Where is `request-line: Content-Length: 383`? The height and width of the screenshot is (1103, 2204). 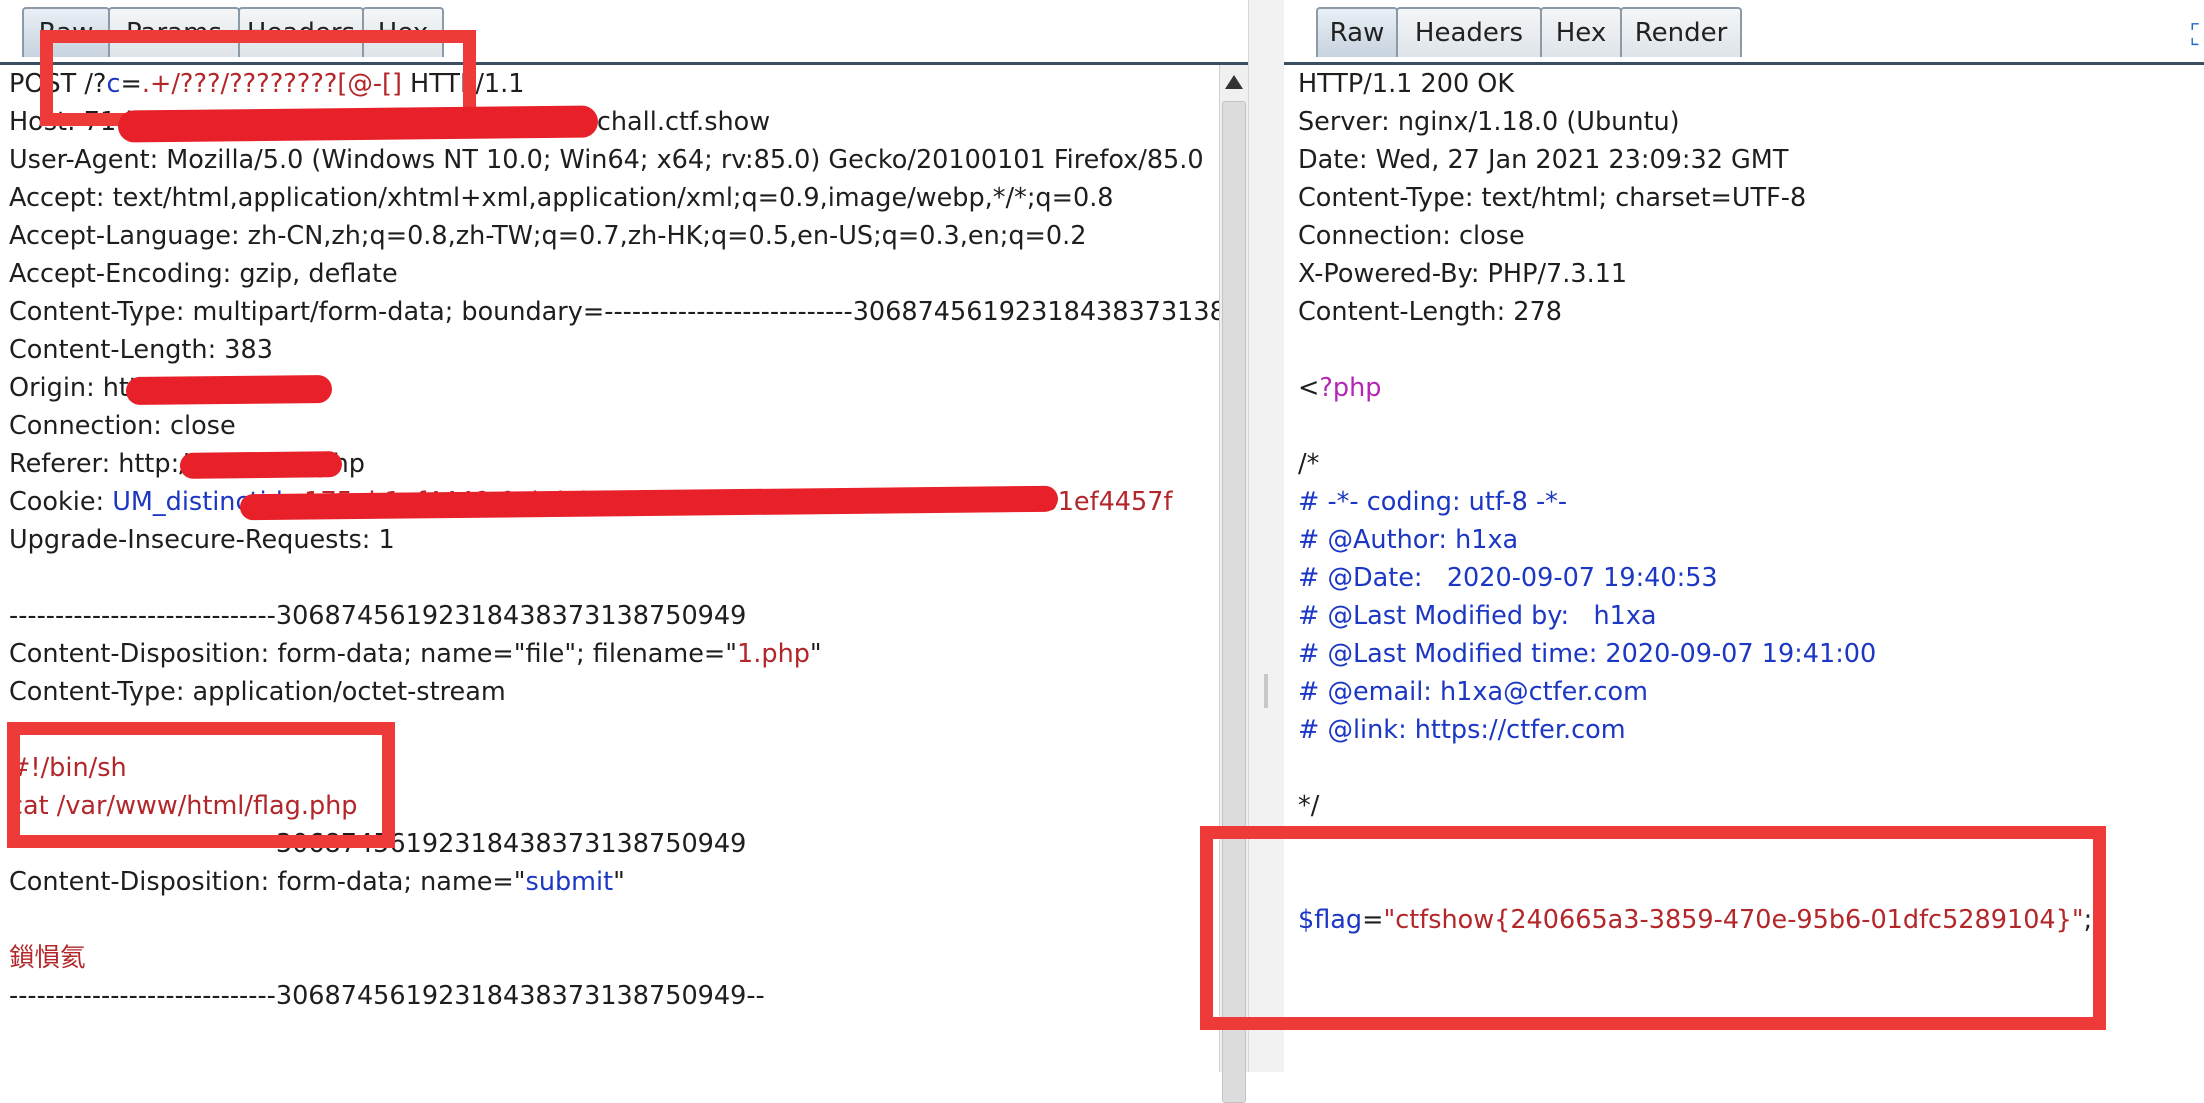 request-line: Content-Length: 383 is located at coordinates (614, 350).